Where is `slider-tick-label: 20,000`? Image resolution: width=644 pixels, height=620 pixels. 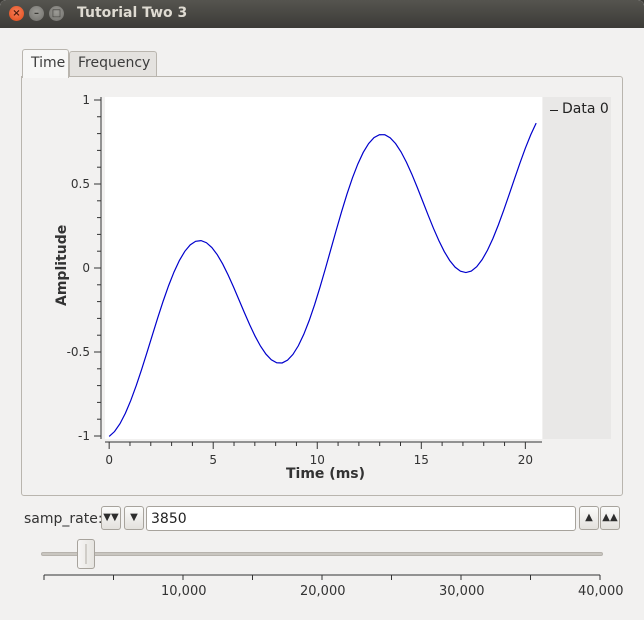
slider-tick-label: 20,000 is located at coordinates (323, 591).